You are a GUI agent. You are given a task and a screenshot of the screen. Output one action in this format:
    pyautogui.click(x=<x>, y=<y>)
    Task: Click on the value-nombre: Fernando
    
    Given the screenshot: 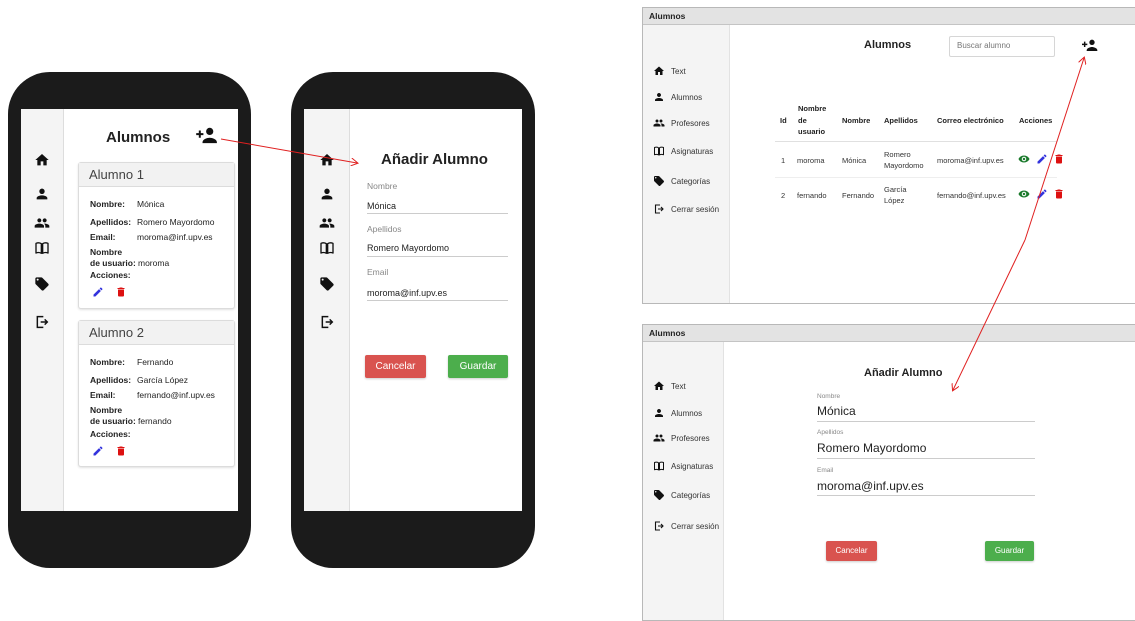 What is the action you would take?
    pyautogui.click(x=155, y=362)
    